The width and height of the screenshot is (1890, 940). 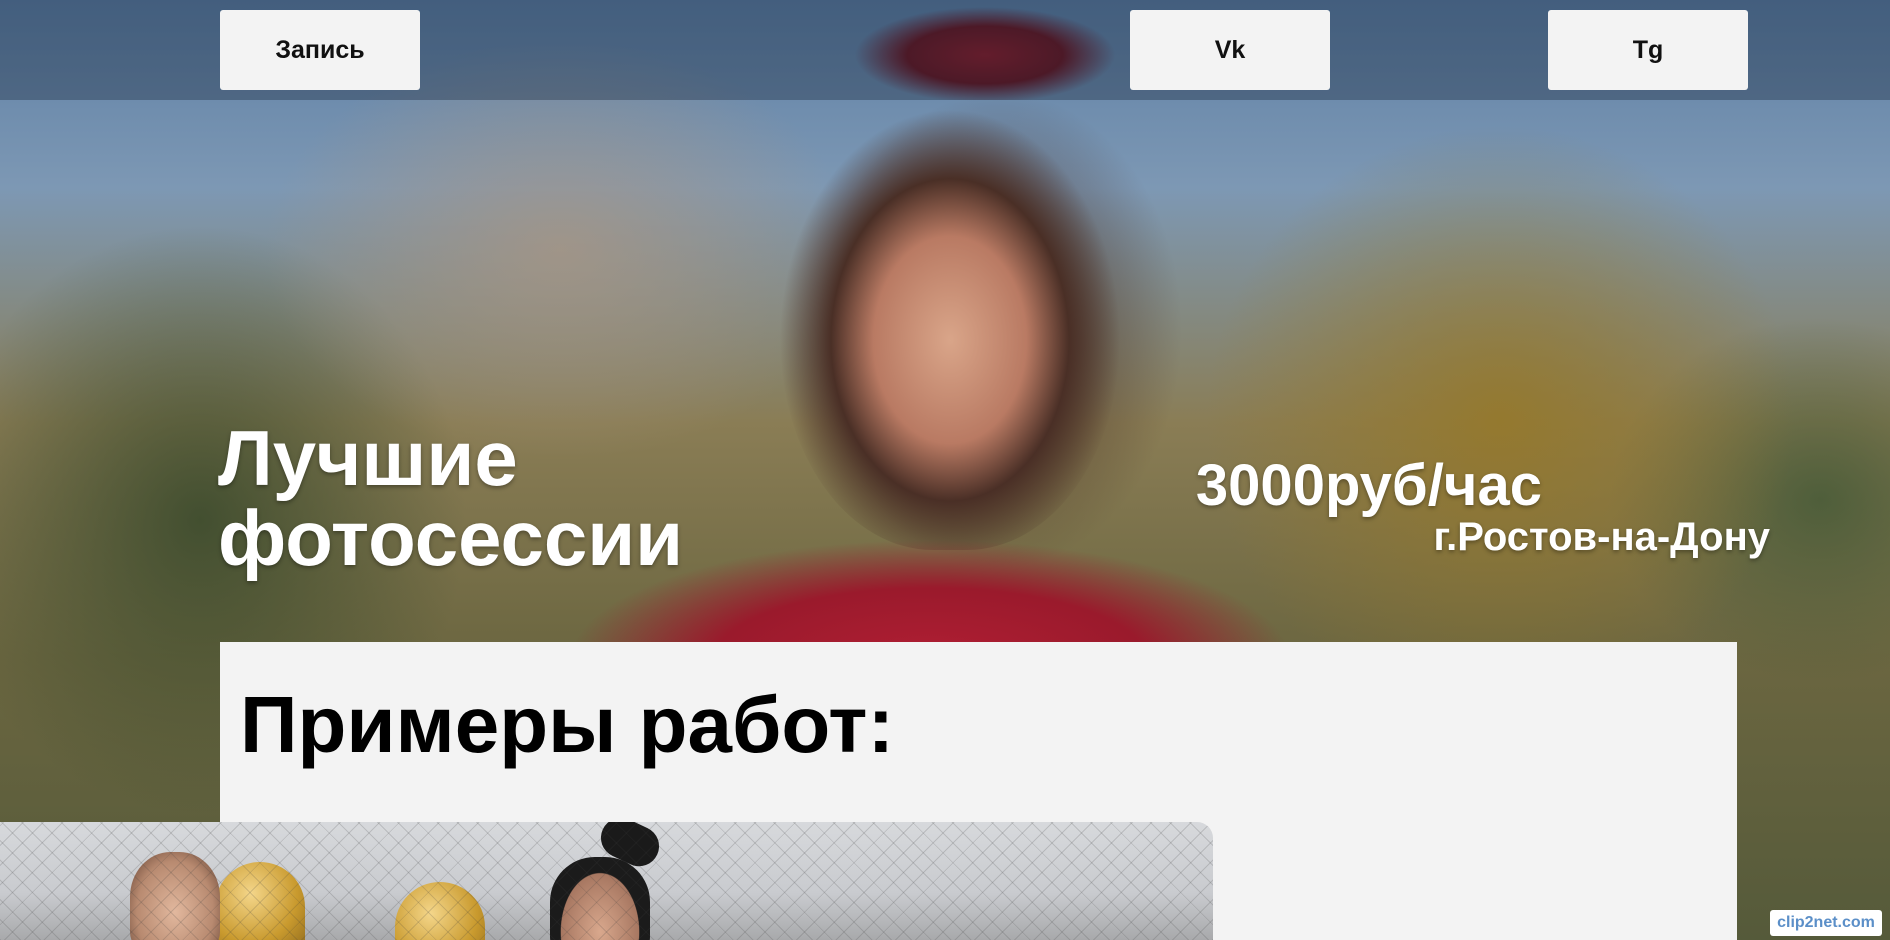 I want to click on clip2net-watermark: clip2net.com, so click(x=1826, y=923).